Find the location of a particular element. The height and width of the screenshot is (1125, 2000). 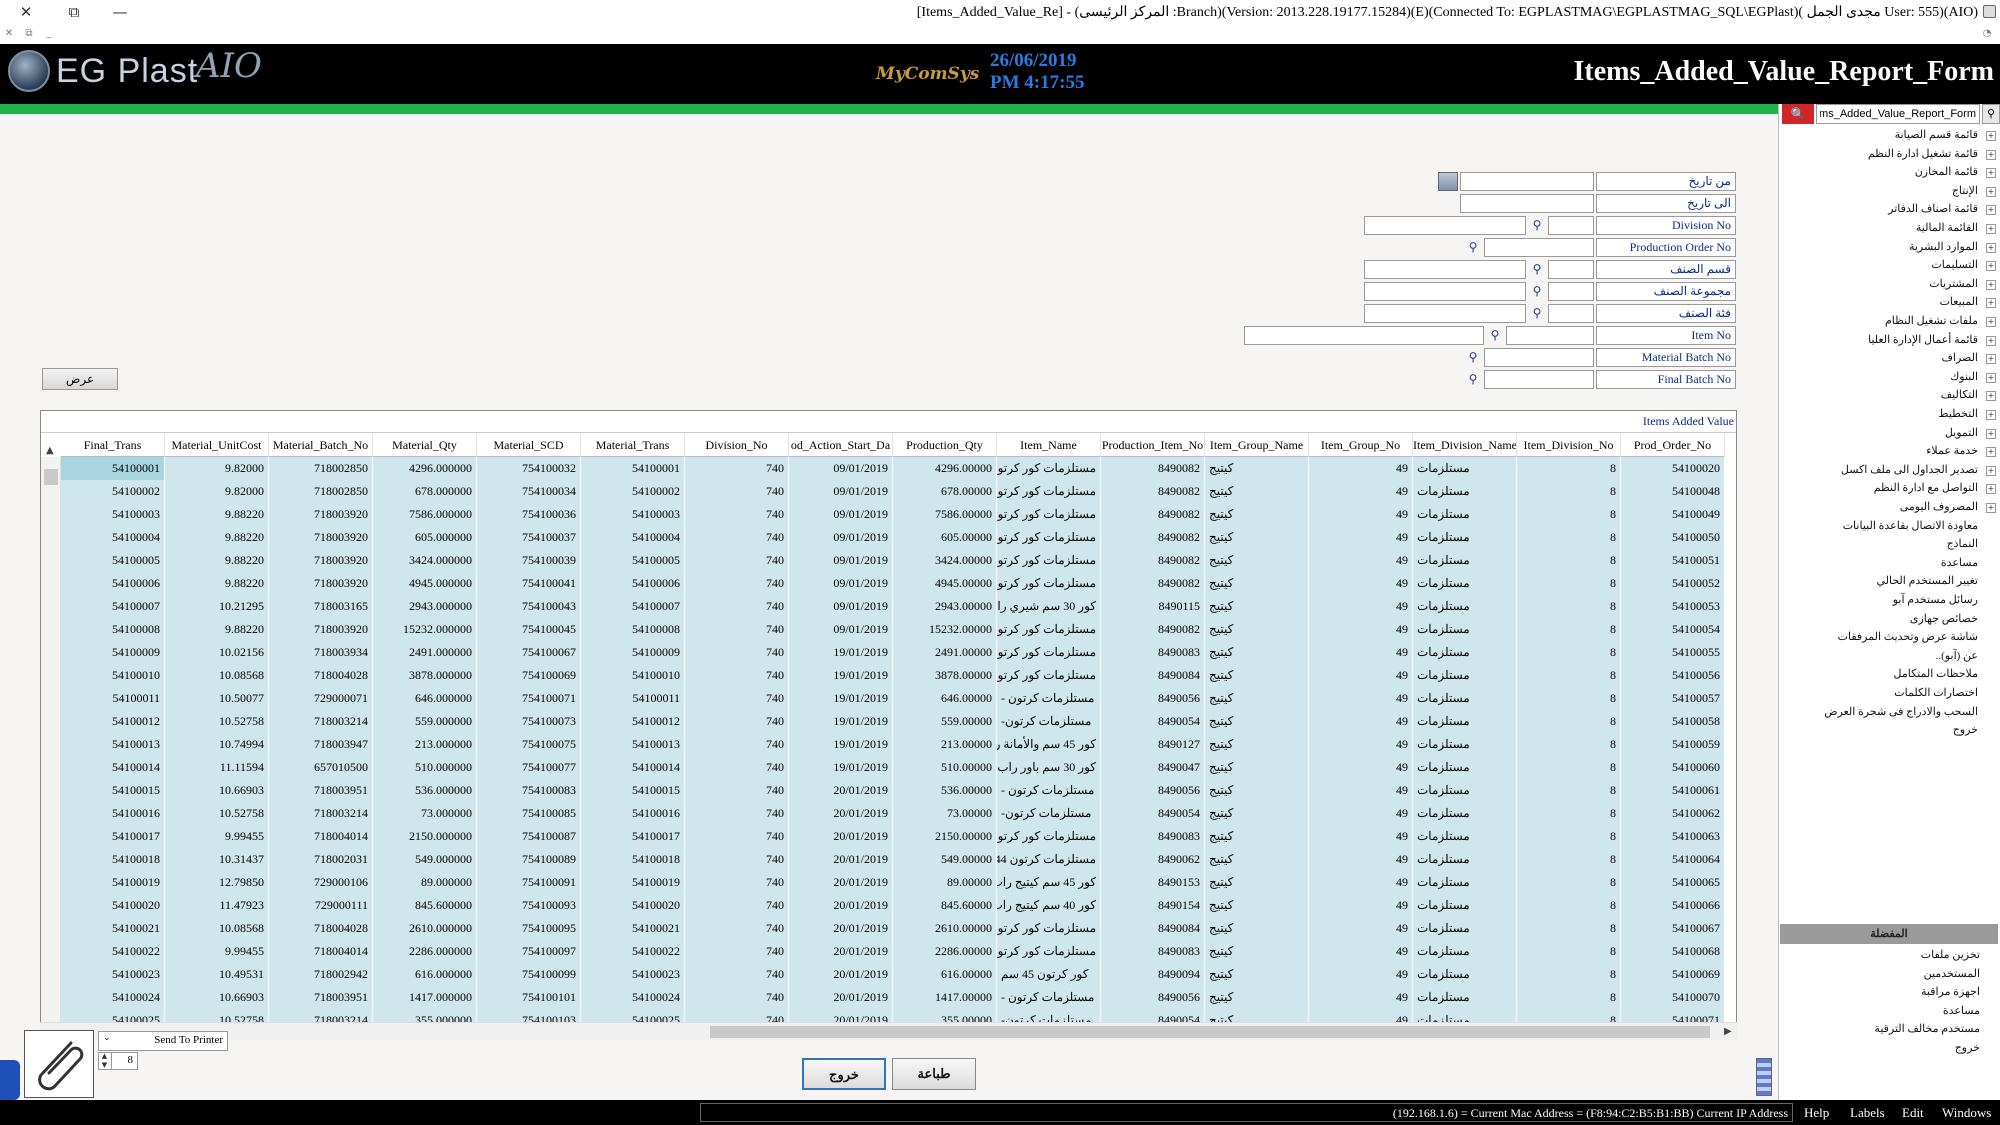

copies-stepper-icon: ▲ ▼ is located at coordinates (105, 1061).